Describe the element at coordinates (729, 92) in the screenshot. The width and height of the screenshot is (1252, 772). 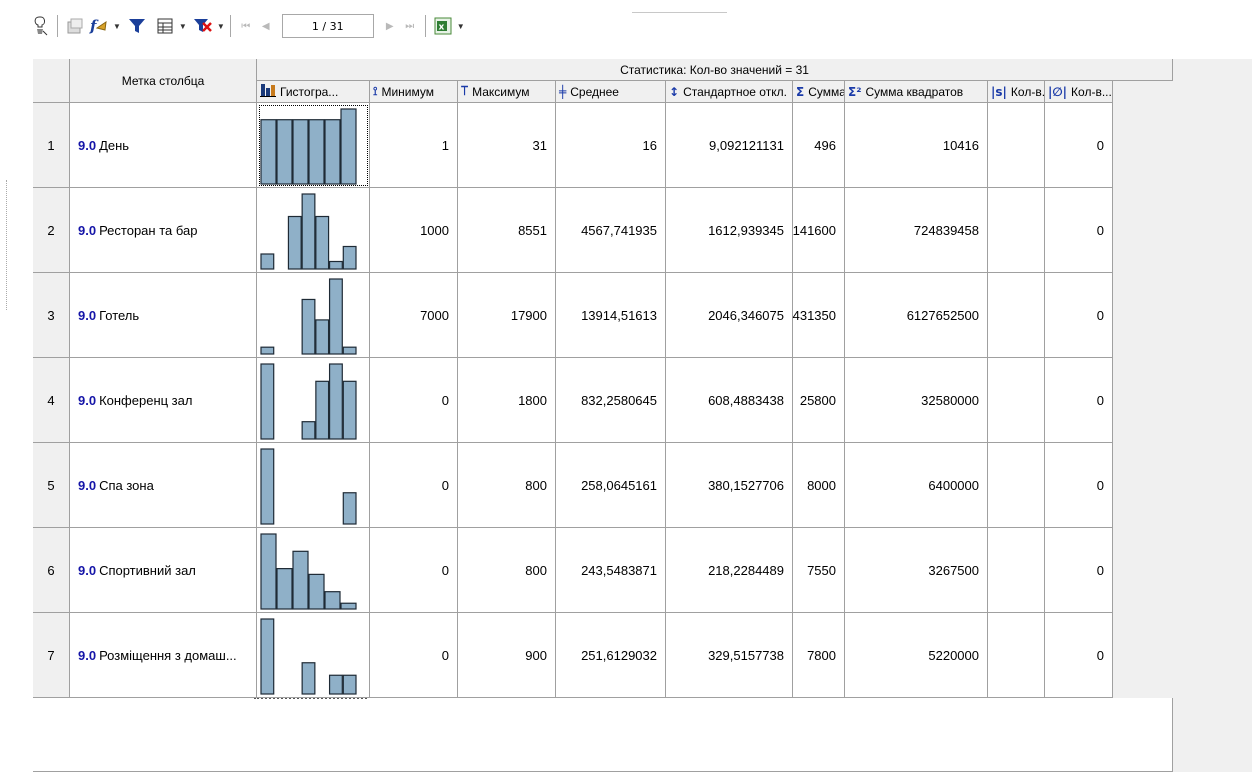
I see `column-header-std: ↕ Стандартное откл.` at that location.